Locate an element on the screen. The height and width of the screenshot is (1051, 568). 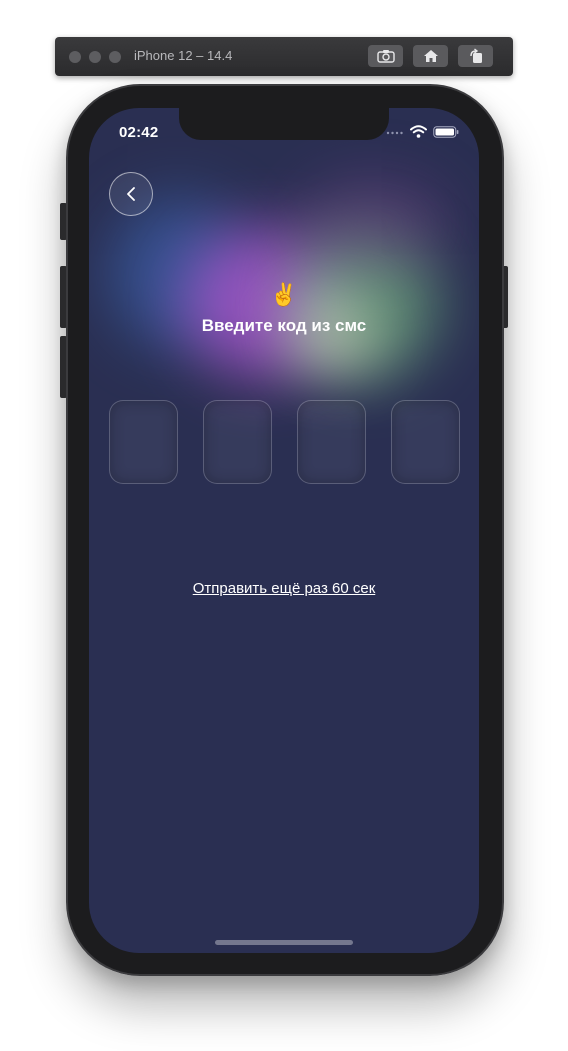
wifi-icon is located at coordinates (418, 131).